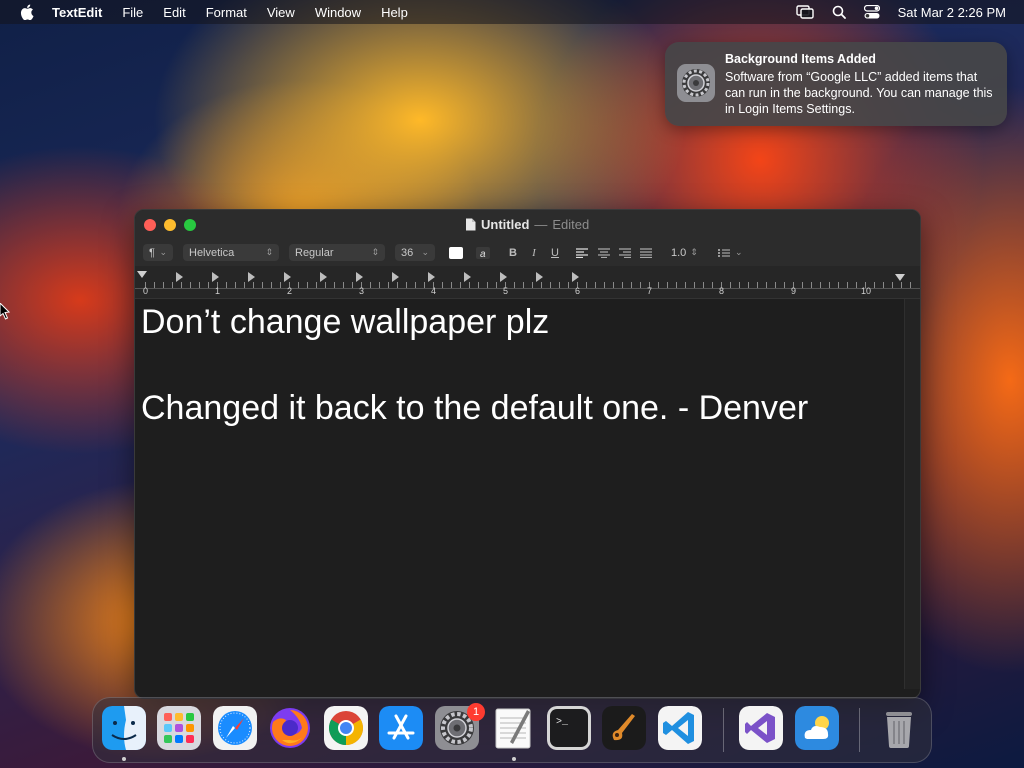  Describe the element at coordinates (415, 252) in the screenshot. I see `font-size-popup: 36 ⌄` at that location.